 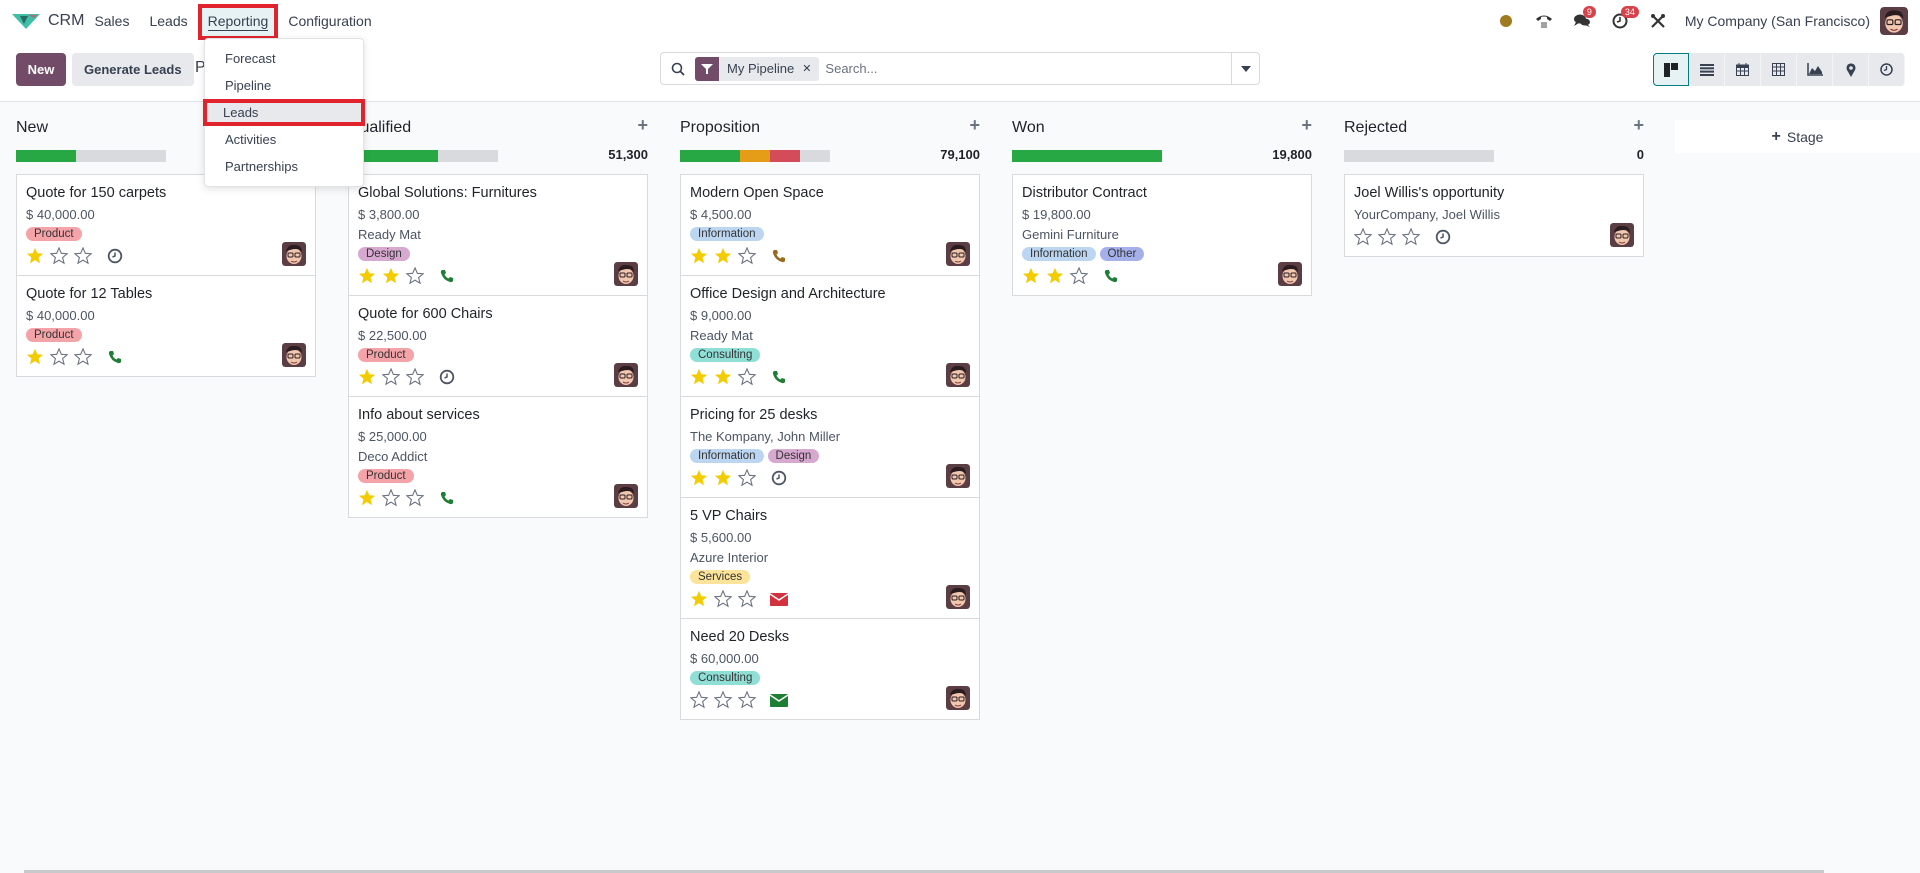 What do you see at coordinates (830, 225) in the screenshot?
I see `kanban-card: Modern Open Space $ 4,500.00 Information` at bounding box center [830, 225].